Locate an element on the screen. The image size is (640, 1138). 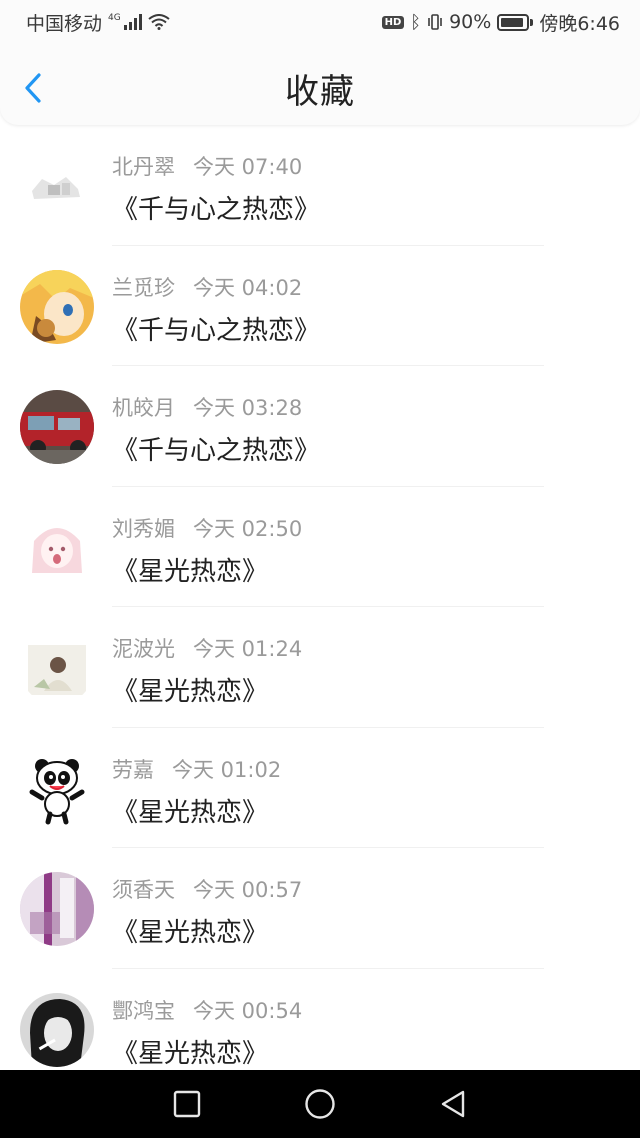
timestamp: 今天 00:54 is located at coordinates (248, 1010).